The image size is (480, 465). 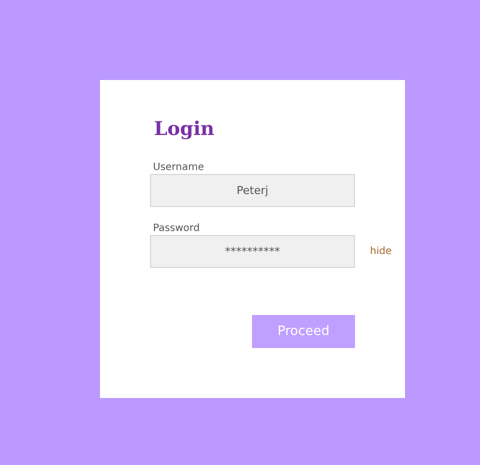 I want to click on username-field: Peterj, so click(x=252, y=190).